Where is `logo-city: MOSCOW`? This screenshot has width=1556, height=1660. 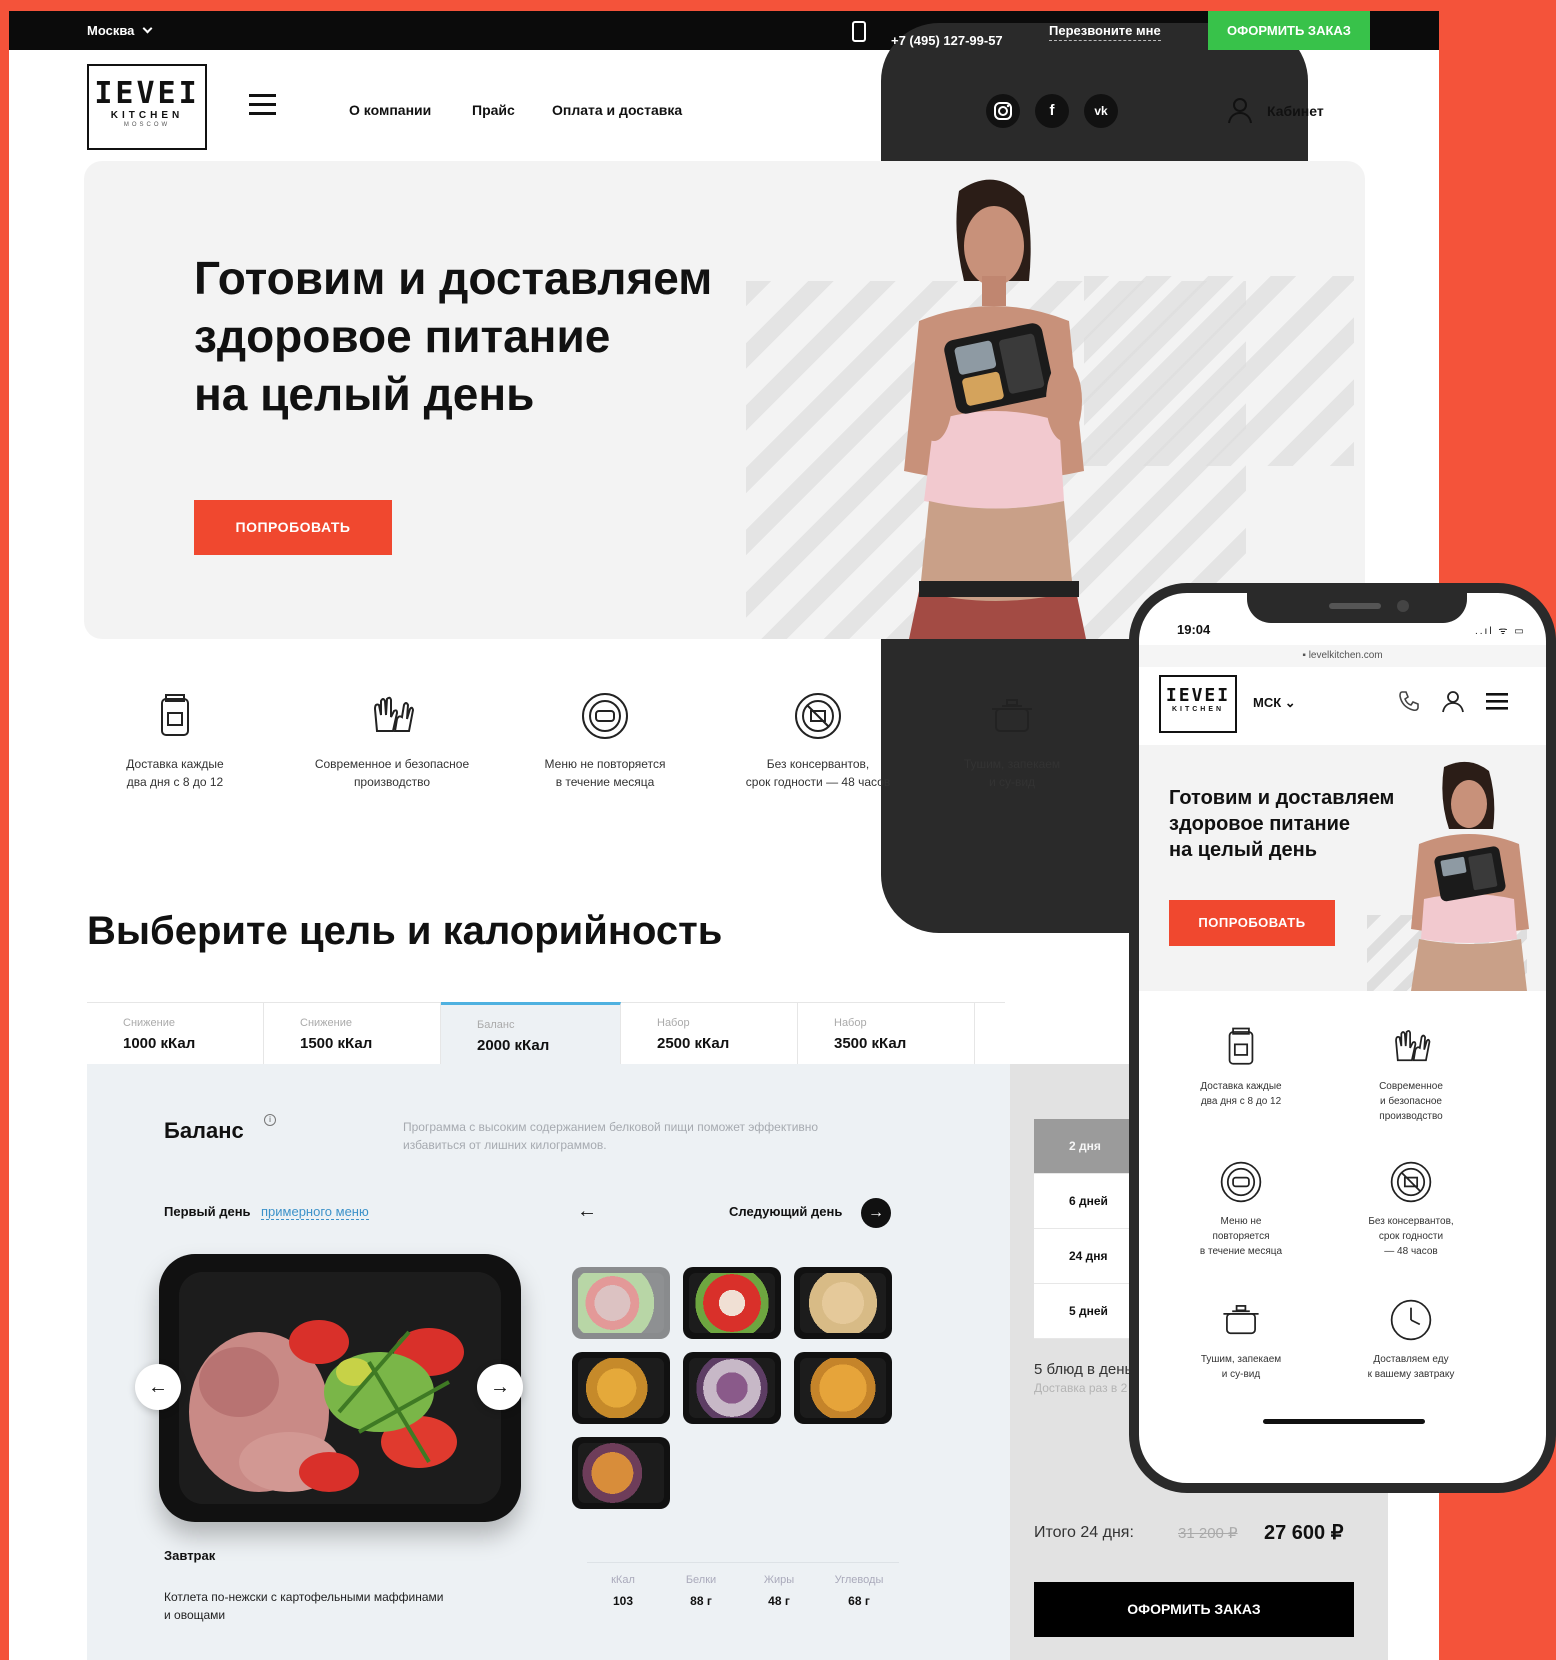 logo-city: MOSCOW is located at coordinates (147, 125).